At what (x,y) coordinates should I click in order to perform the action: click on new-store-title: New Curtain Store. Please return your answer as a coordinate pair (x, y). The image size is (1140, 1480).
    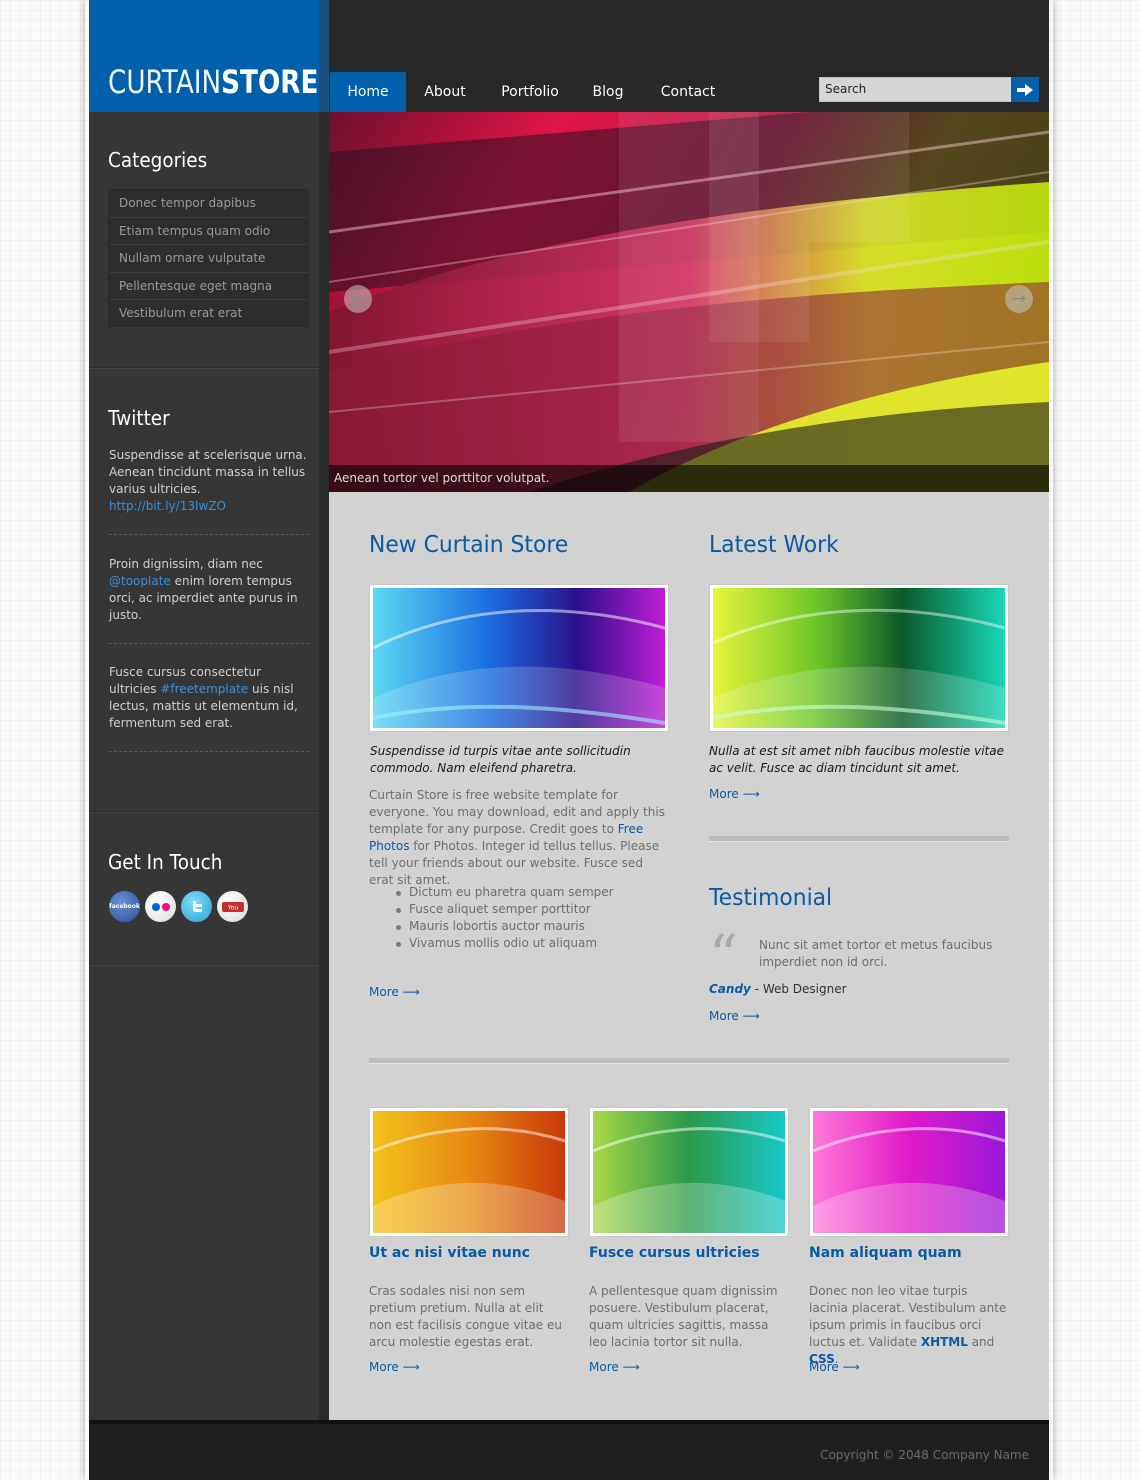
    Looking at the image, I should click on (469, 545).